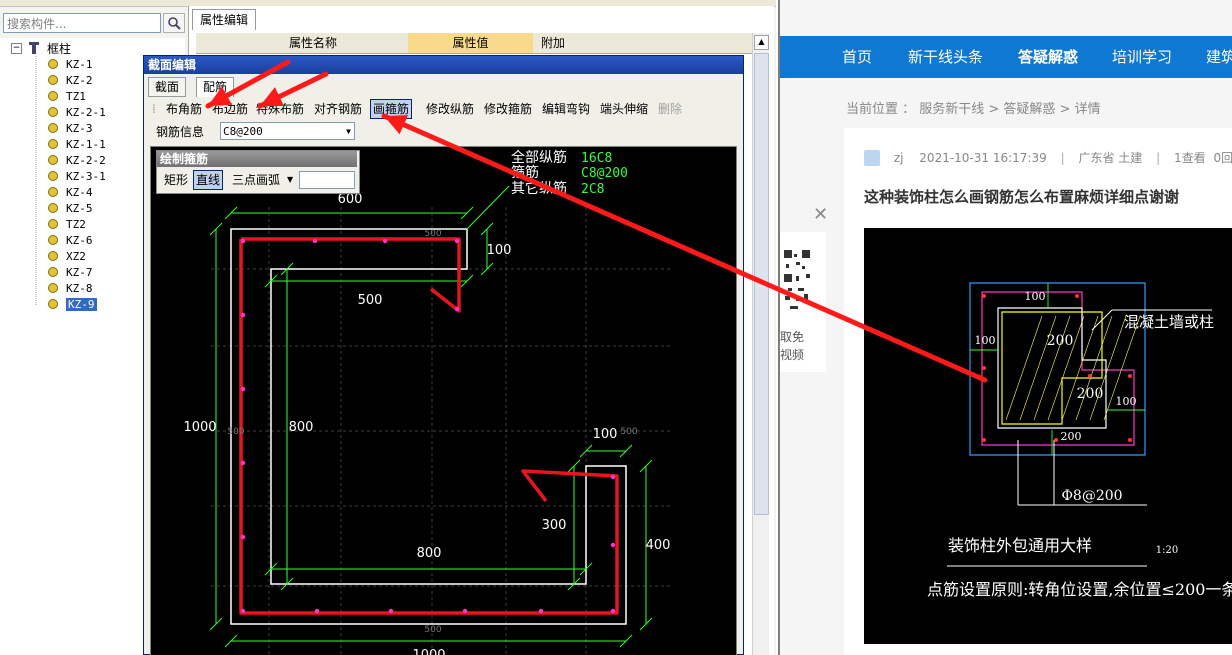 This screenshot has height=655, width=1232. What do you see at coordinates (1048, 57) in the screenshot?
I see `nav-item: 答疑解惑` at bounding box center [1048, 57].